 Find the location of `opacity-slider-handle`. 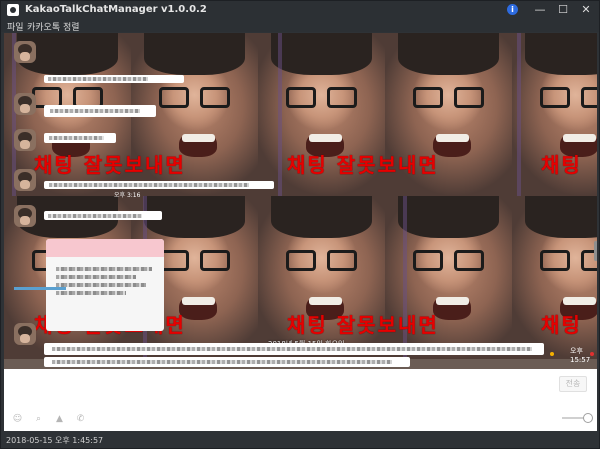

opacity-slider-handle is located at coordinates (588, 418).